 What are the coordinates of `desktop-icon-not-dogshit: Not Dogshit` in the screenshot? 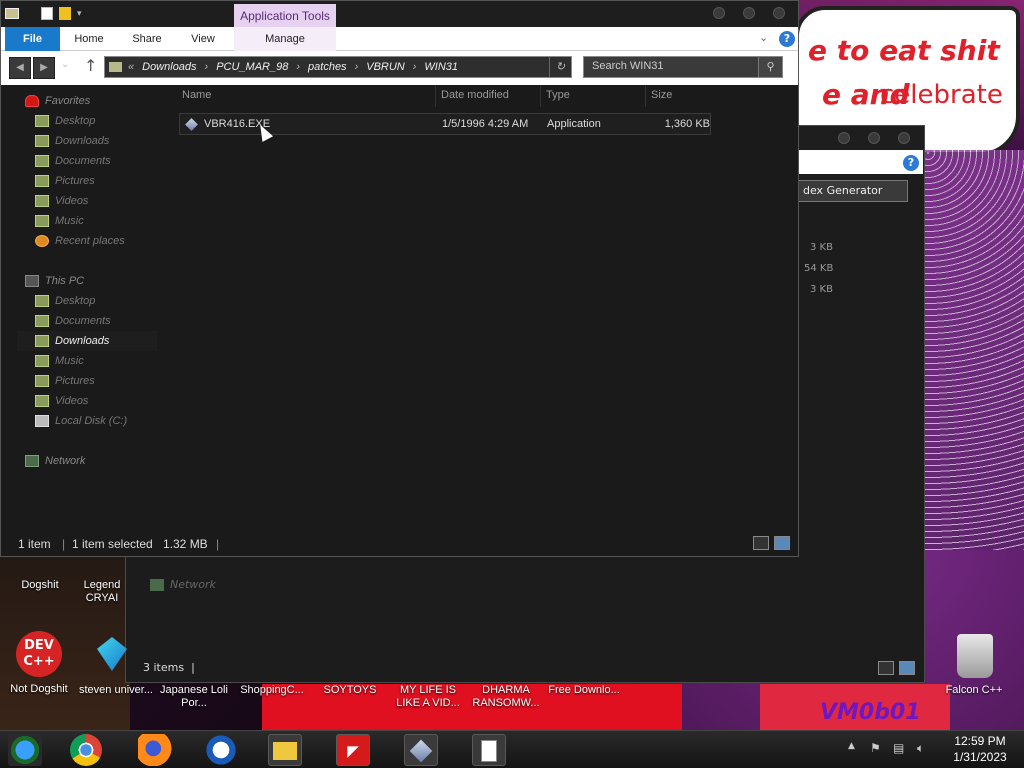 It's located at (39, 689).